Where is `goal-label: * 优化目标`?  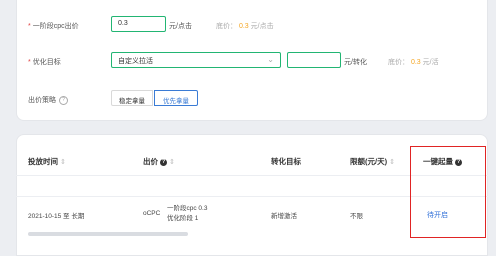
goal-label: * 优化目标 is located at coordinates (44, 62).